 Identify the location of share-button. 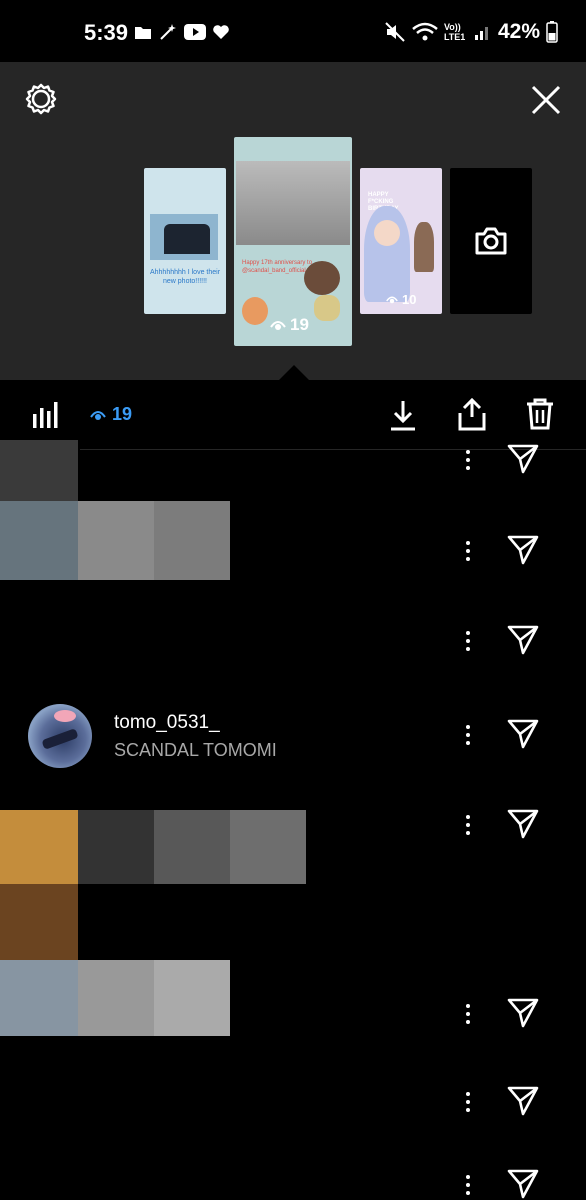
(472, 414).